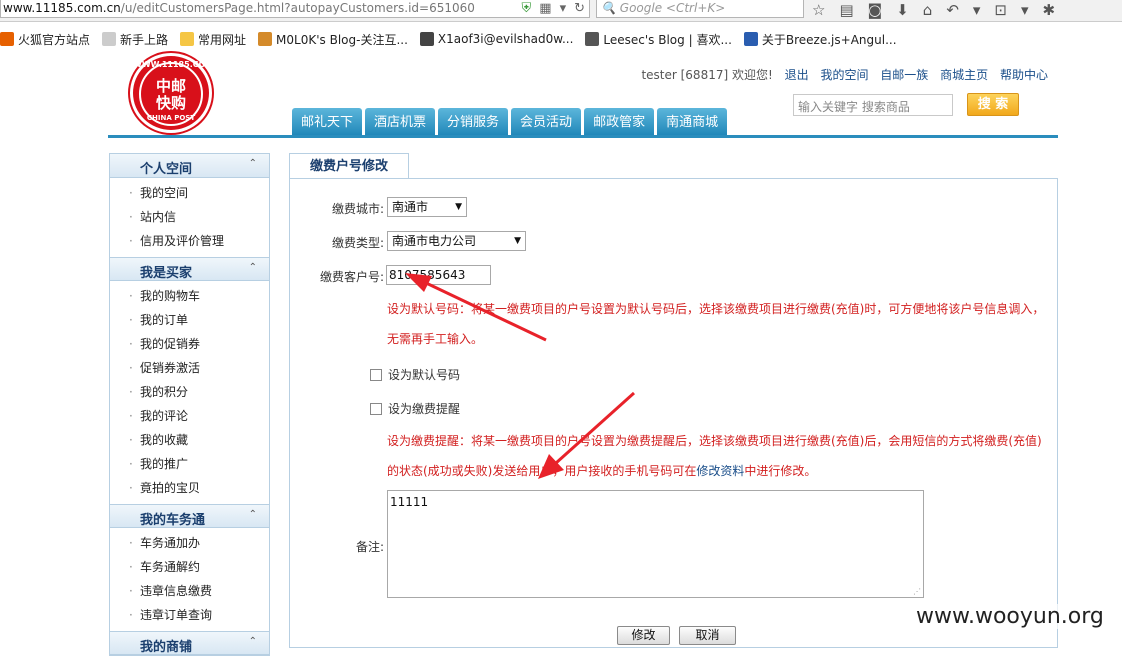 The width and height of the screenshot is (1122, 656). What do you see at coordinates (643, 635) in the screenshot?
I see `modify-button: 修改` at bounding box center [643, 635].